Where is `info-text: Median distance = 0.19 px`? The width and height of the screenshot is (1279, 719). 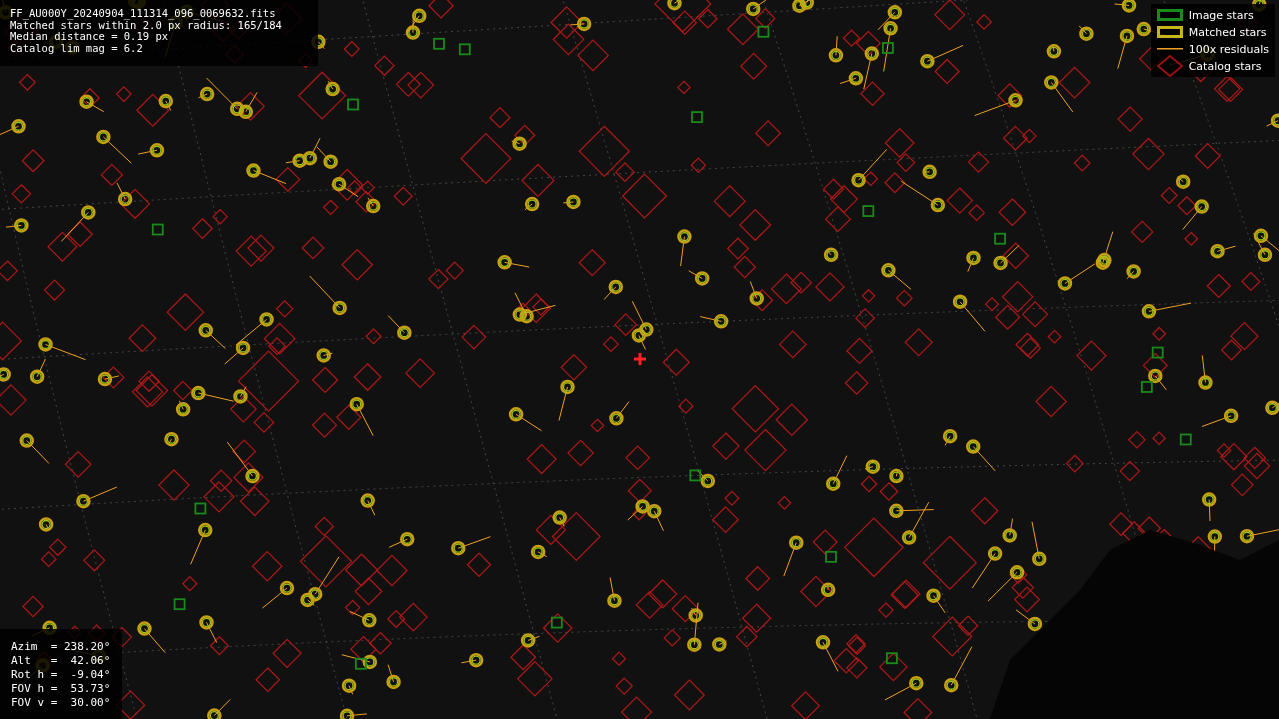 info-text: Median distance = 0.19 px is located at coordinates (89, 37).